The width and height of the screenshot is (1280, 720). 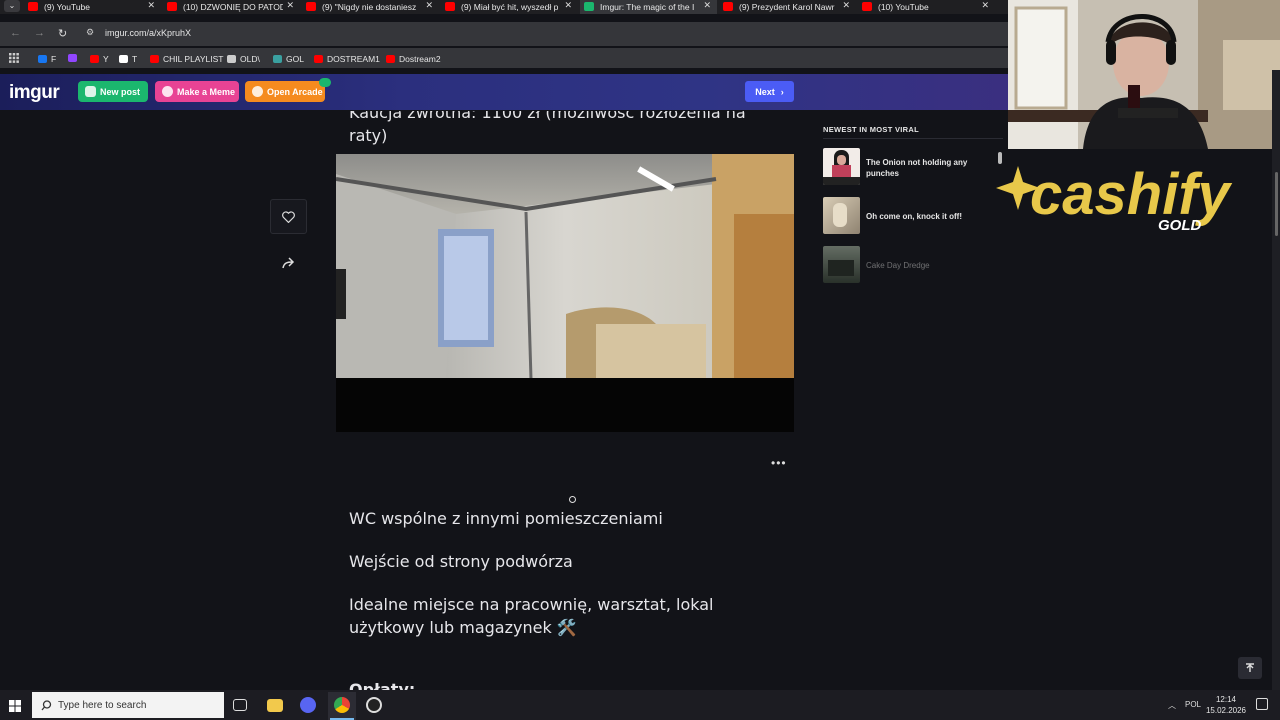 What do you see at coordinates (589, 6) in the screenshot?
I see `imgur-favicon-icon` at bounding box center [589, 6].